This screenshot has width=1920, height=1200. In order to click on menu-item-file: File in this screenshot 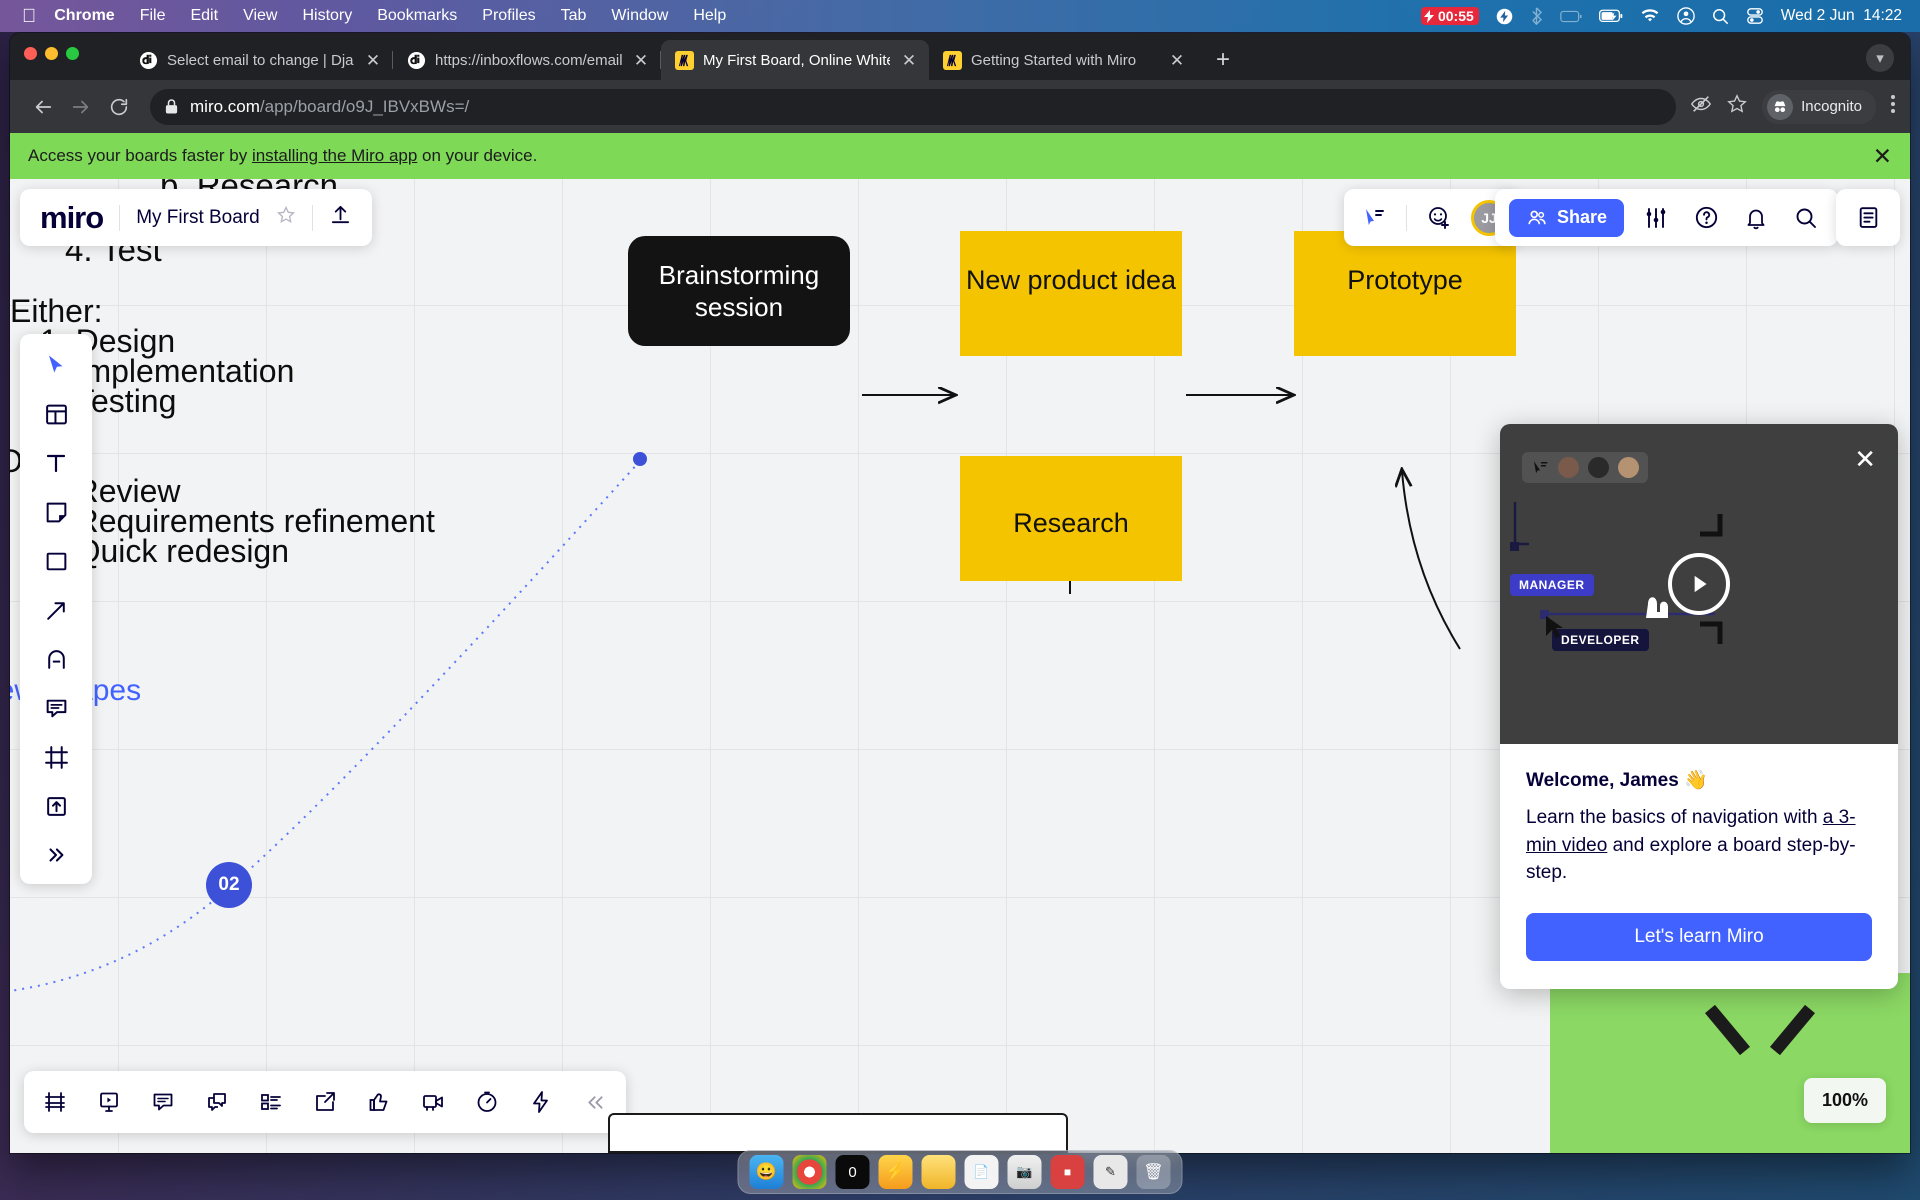, I will do `click(153, 16)`.